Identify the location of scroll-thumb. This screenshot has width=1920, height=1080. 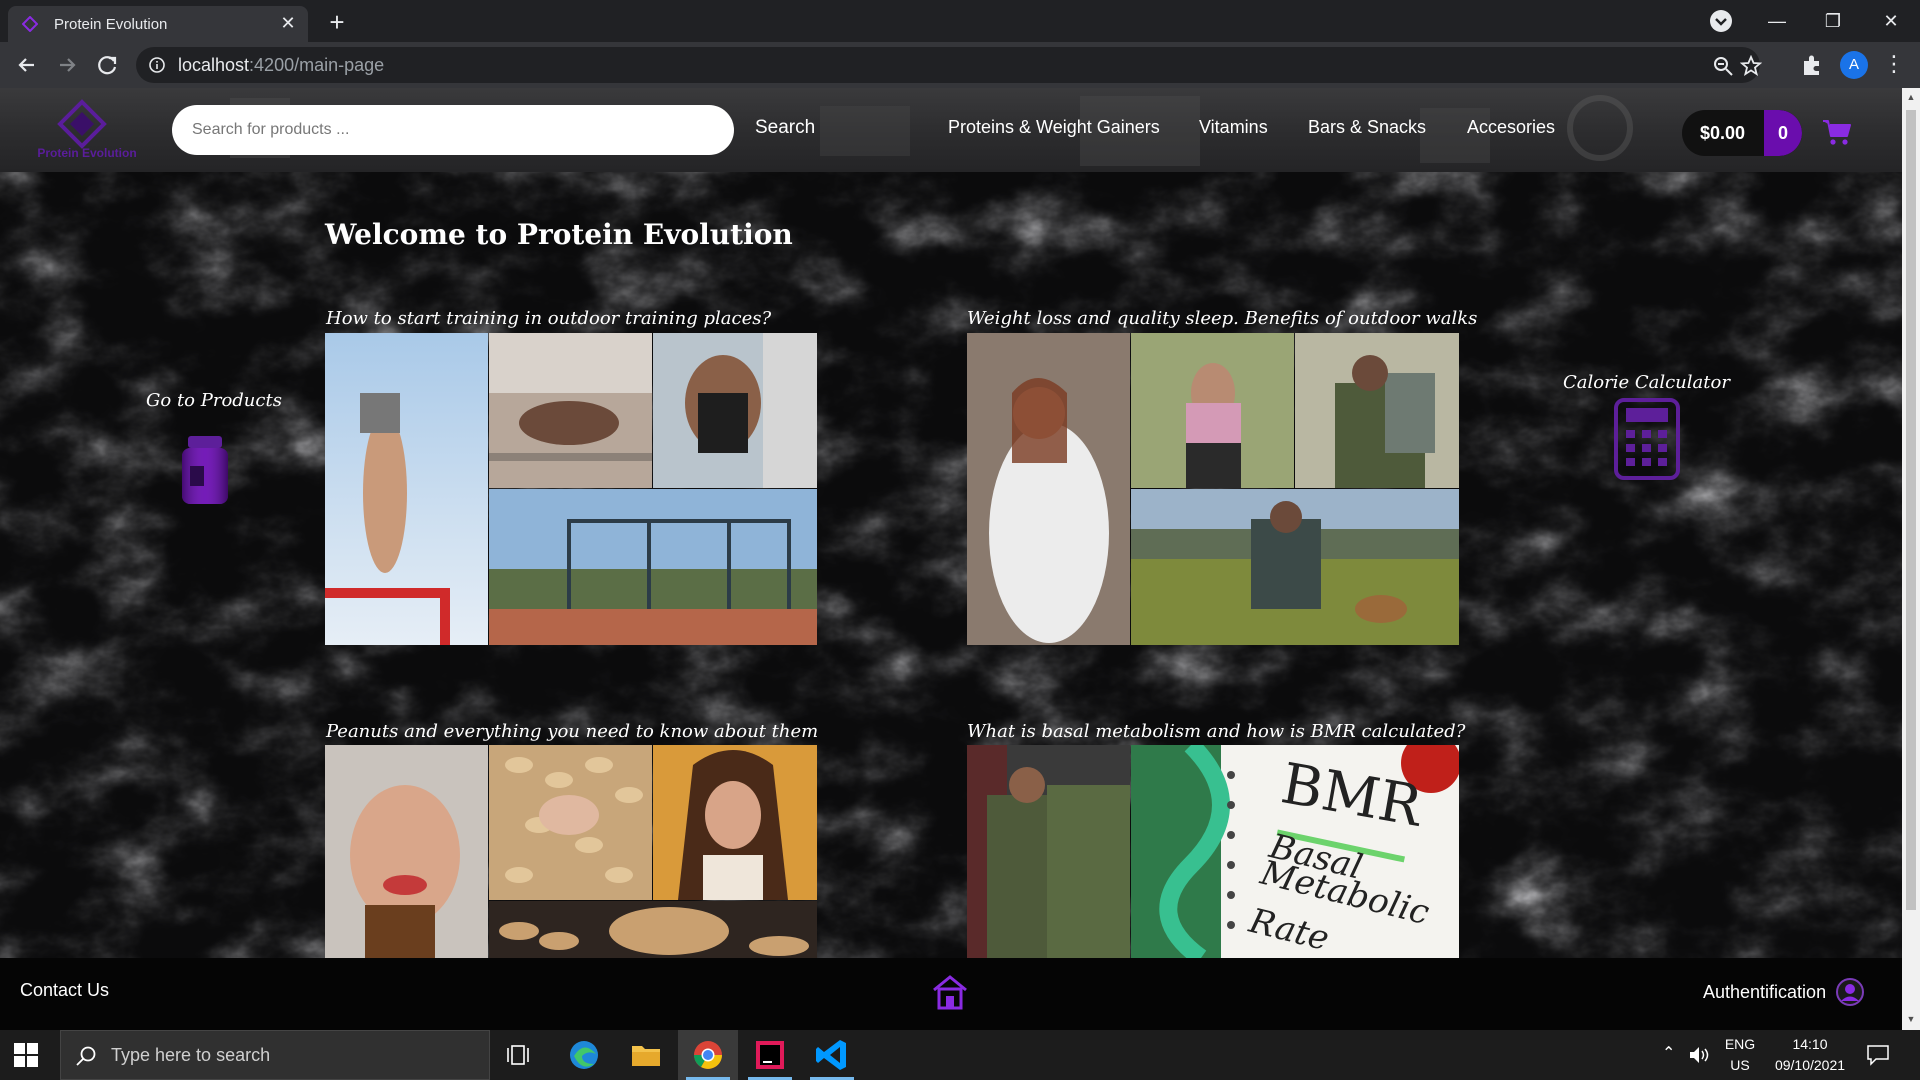
(1911, 510).